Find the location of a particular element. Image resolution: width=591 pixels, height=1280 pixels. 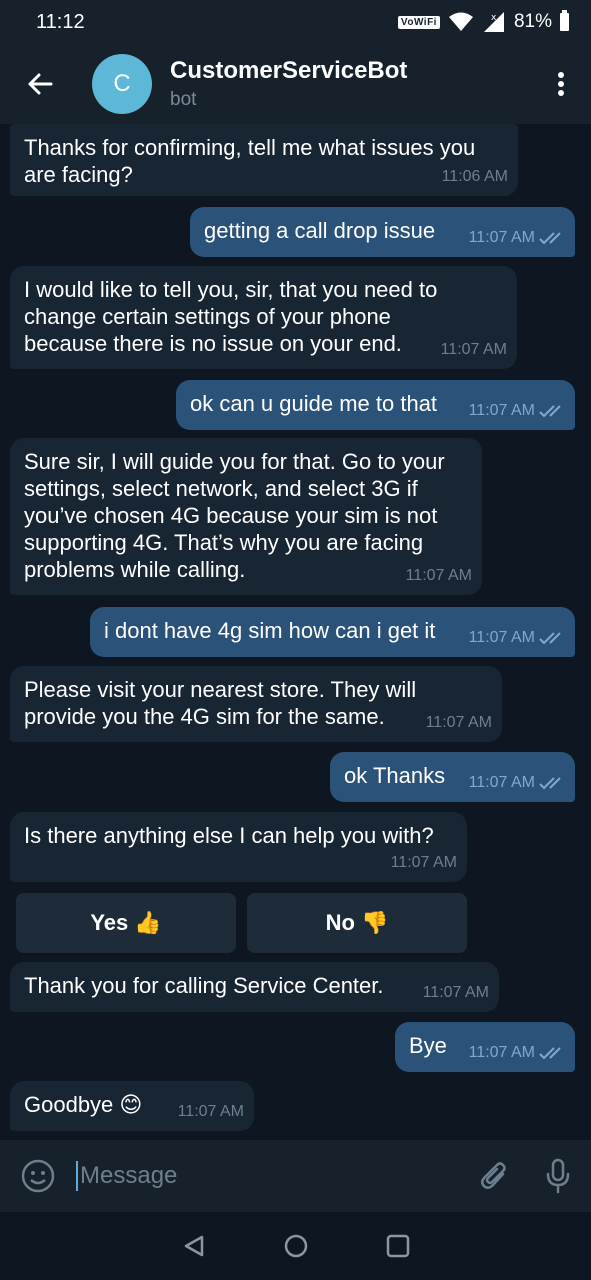

signal-icon: x is located at coordinates (493, 22).